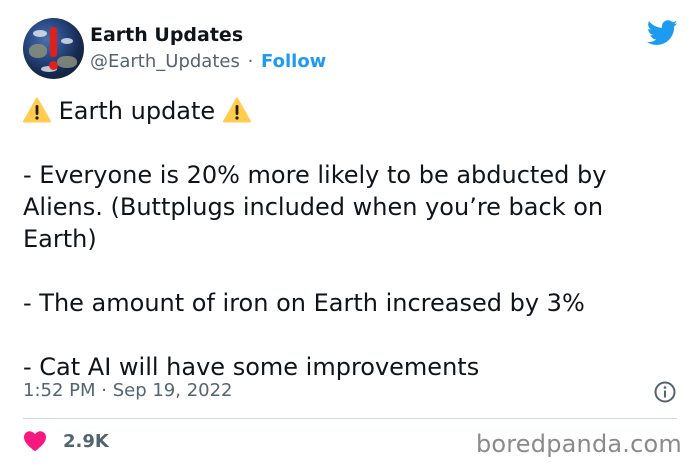  What do you see at coordinates (251, 367) in the screenshot?
I see `tweet-text-line: - Cat AI will have some improvements` at bounding box center [251, 367].